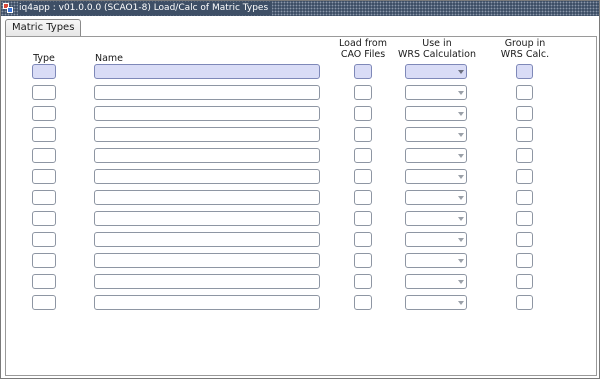 The width and height of the screenshot is (600, 379). Describe the element at coordinates (9, 8) in the screenshot. I see `app-icon` at that location.